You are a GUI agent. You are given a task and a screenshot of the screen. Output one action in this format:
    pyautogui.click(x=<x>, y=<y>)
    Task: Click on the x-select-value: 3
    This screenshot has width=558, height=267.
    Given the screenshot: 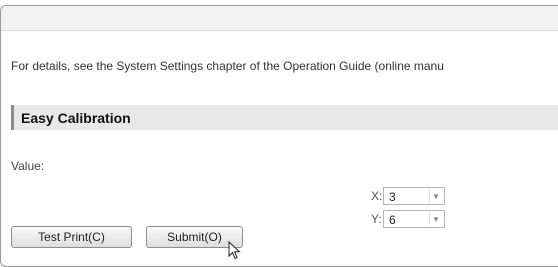 What is the action you would take?
    pyautogui.click(x=392, y=197)
    